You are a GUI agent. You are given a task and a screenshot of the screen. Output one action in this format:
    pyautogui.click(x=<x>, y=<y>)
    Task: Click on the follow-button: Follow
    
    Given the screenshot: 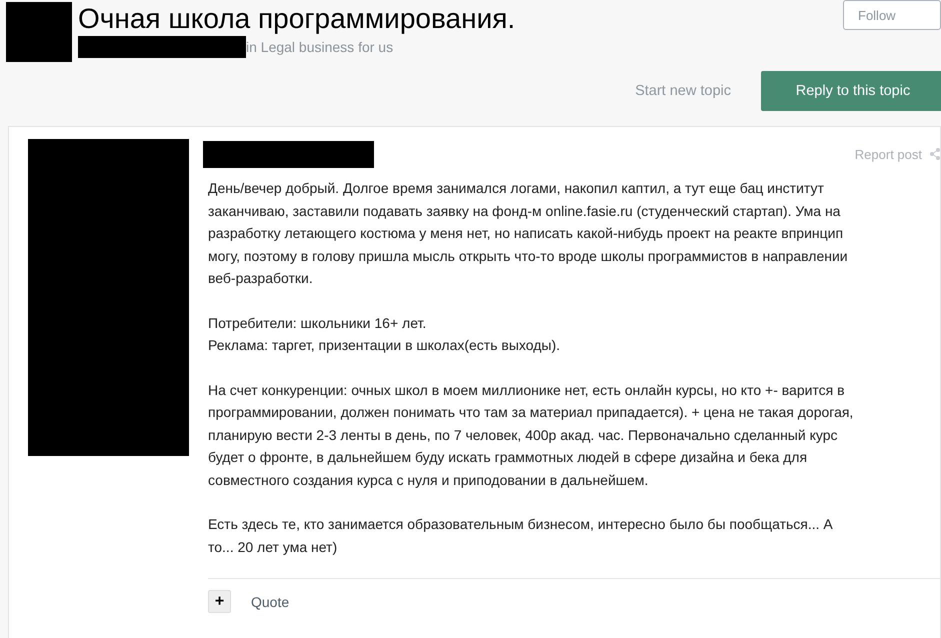 What is the action you would take?
    pyautogui.click(x=892, y=15)
    